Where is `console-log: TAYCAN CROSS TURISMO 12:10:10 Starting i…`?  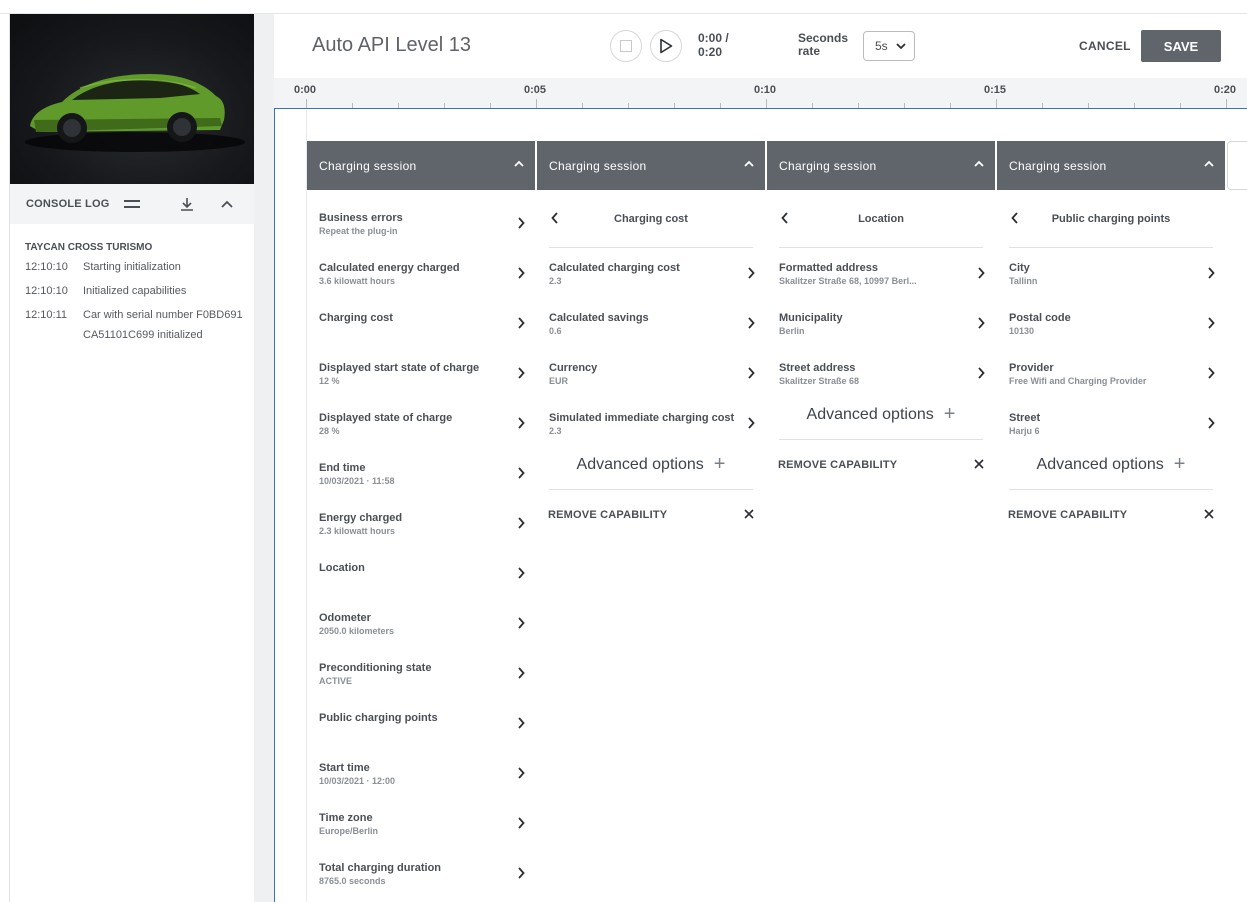
console-log: TAYCAN CROSS TURISMO 12:10:10 Starting i… is located at coordinates (136, 295).